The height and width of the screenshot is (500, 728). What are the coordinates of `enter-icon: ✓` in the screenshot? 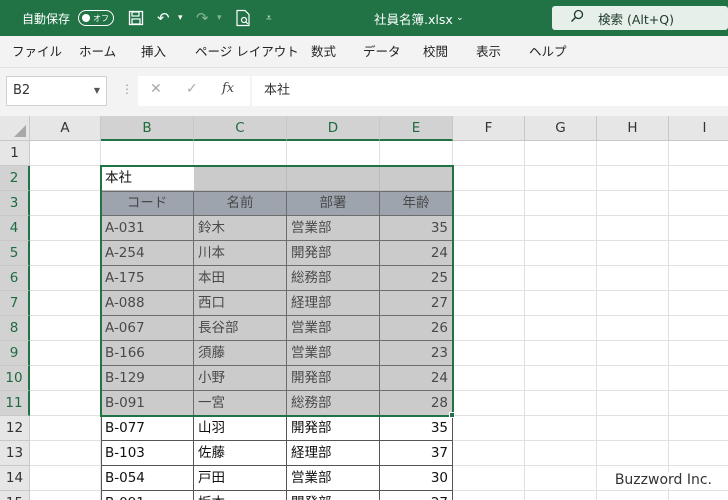 It's located at (192, 89).